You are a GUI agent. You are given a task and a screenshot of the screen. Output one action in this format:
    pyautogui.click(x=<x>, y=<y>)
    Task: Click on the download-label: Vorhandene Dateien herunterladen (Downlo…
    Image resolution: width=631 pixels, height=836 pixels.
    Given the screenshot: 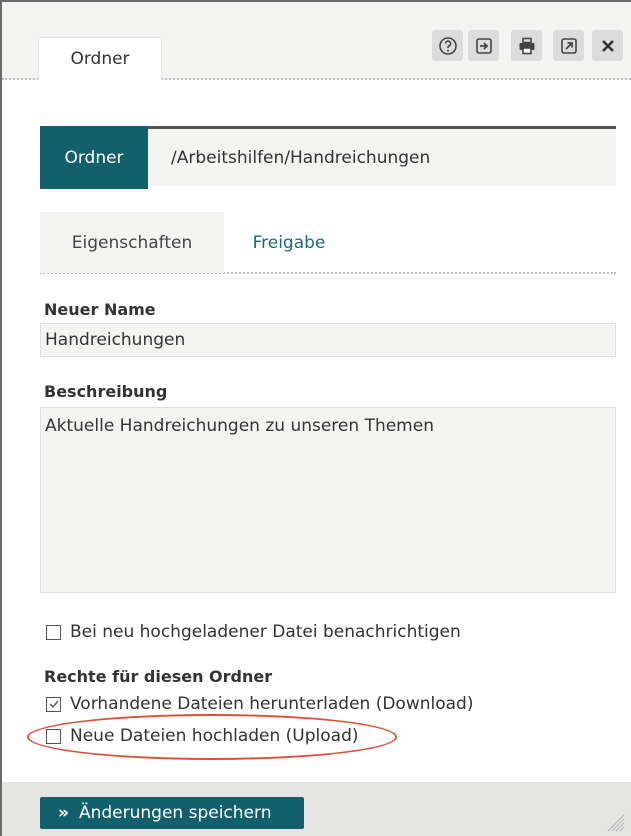 What is the action you would take?
    pyautogui.click(x=272, y=704)
    